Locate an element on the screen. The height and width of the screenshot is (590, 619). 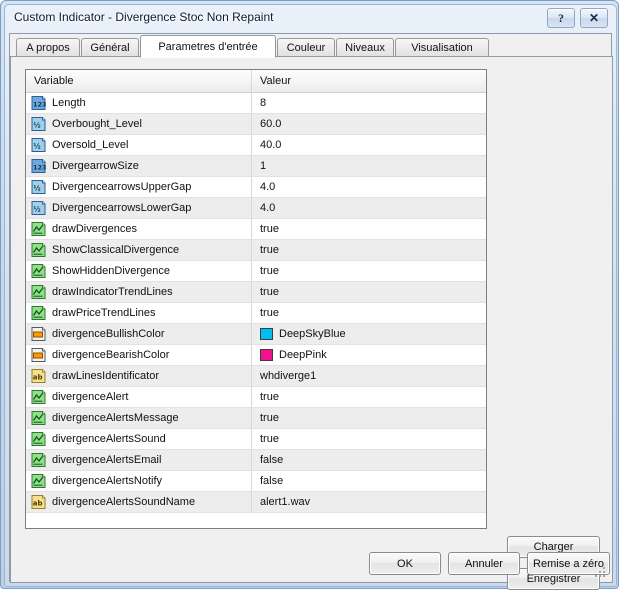
parameter-value-cell: DeepSkyBlue is located at coordinates (368, 334).